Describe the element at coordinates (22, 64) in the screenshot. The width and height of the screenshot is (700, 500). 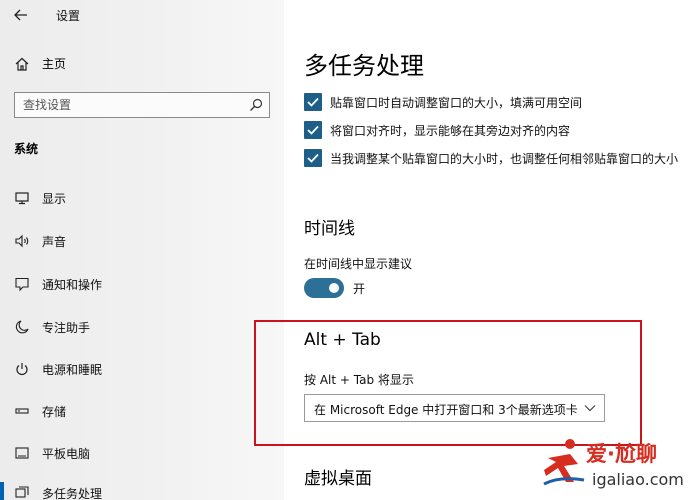
I see `home-icon` at that location.